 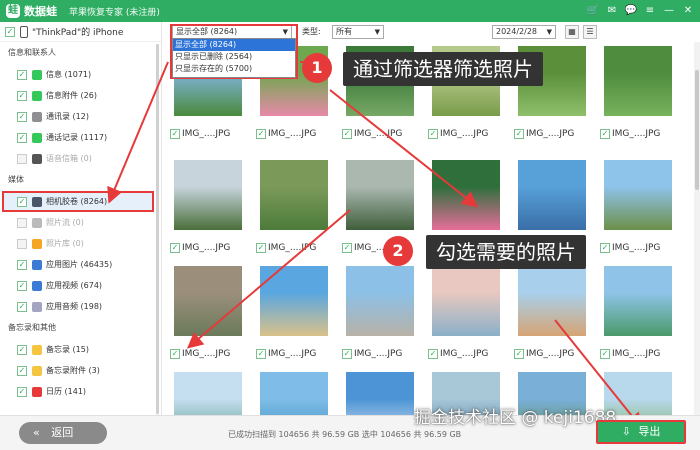 What do you see at coordinates (80, 116) in the screenshot?
I see `sidebar-item: ✓ 通讯录 (12)` at bounding box center [80, 116].